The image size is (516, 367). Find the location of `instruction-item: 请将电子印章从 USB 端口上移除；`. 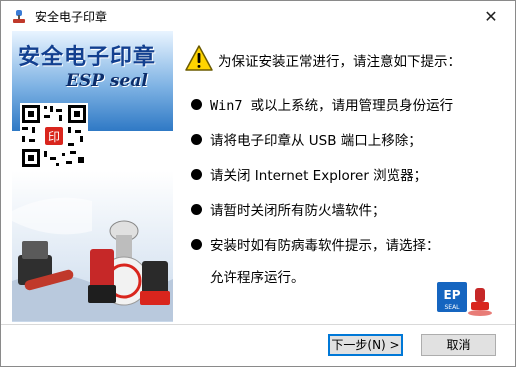

instruction-item: 请将电子印章从 USB 端口上移除； is located at coordinates (316, 141).